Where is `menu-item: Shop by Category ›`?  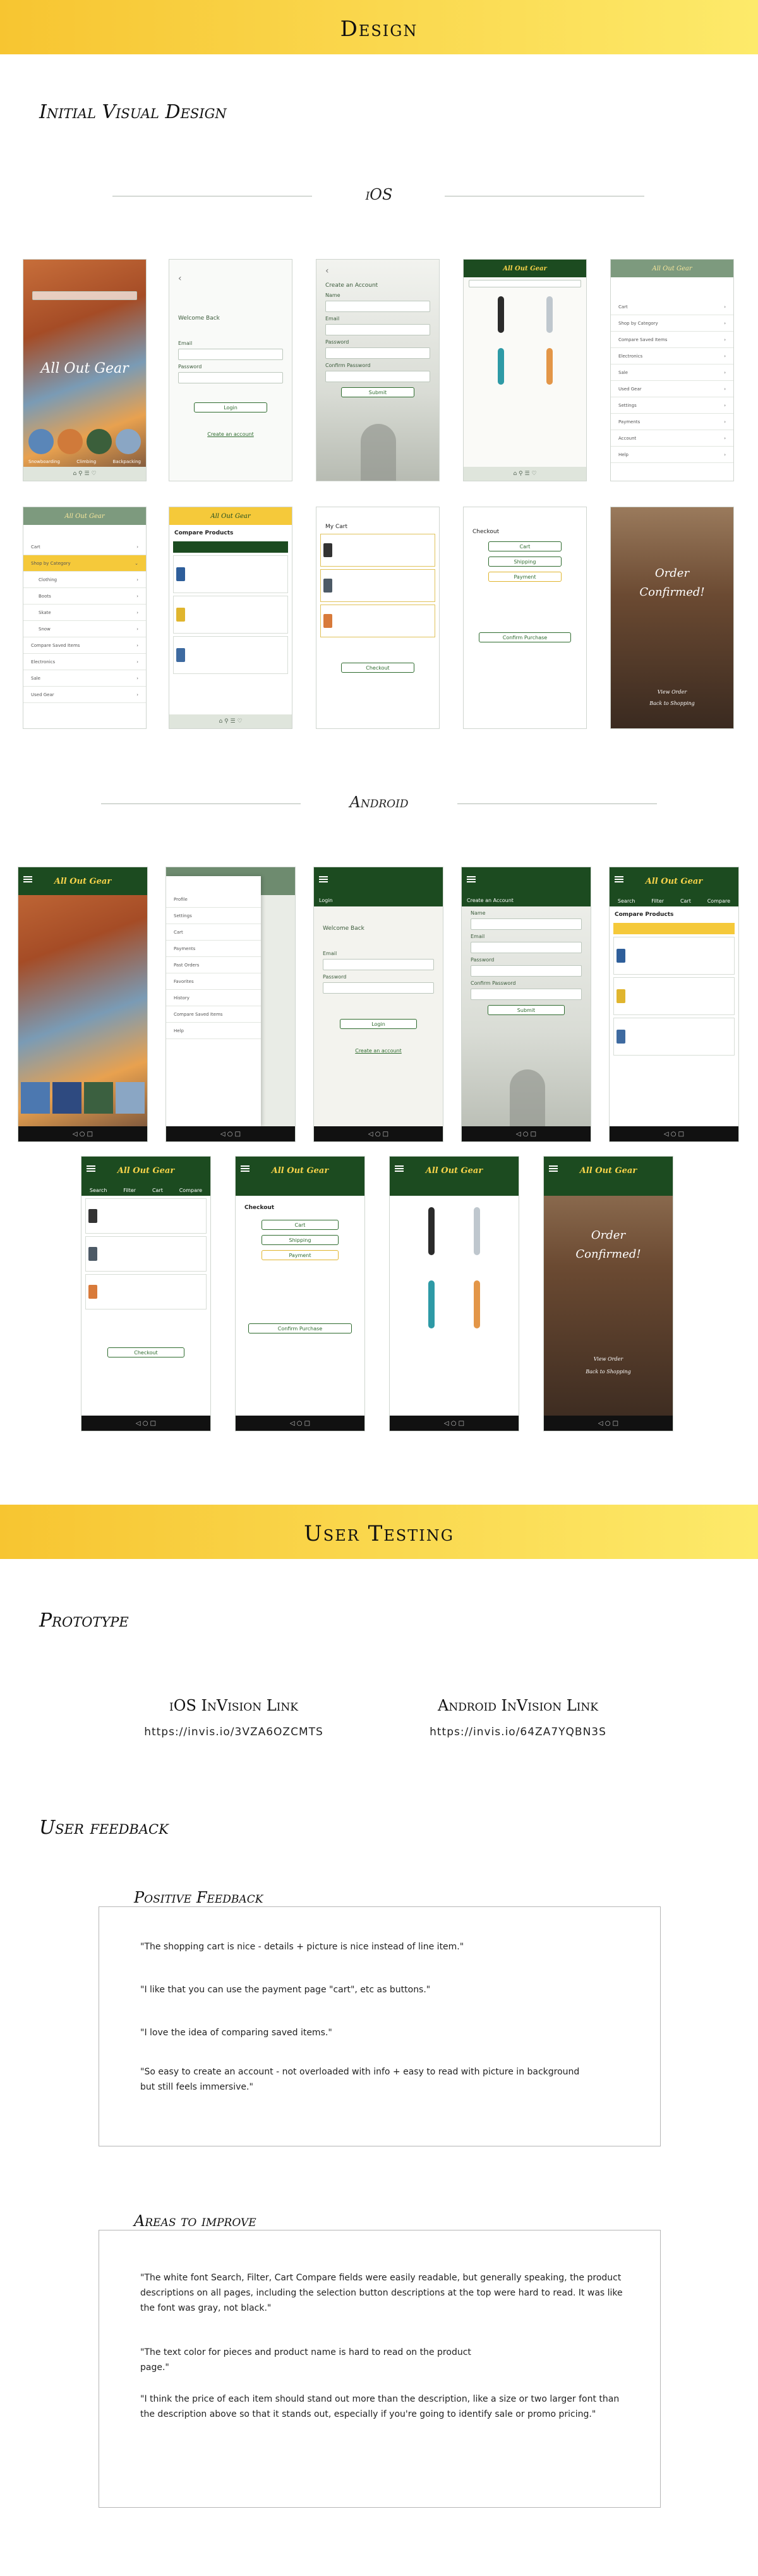 menu-item: Shop by Category › is located at coordinates (672, 323).